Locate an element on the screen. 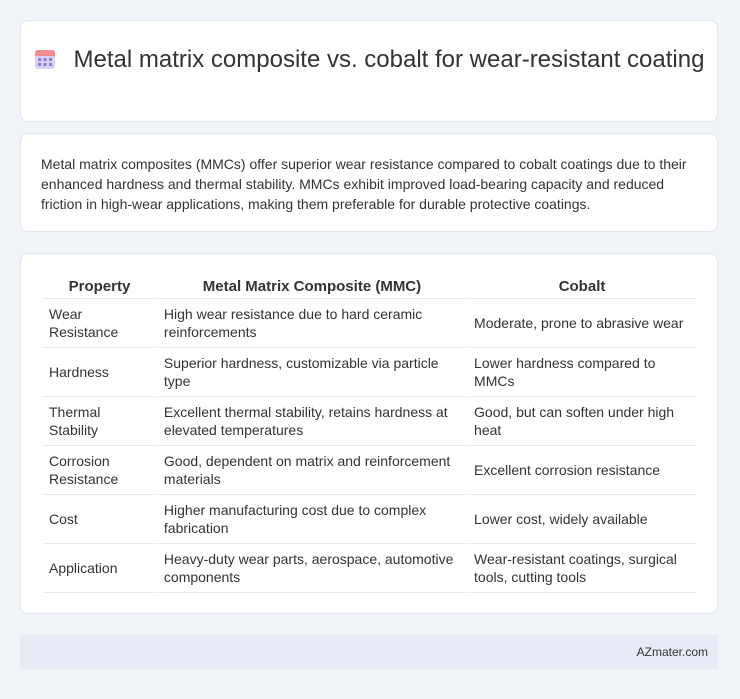  cell-cobalt: Good, but can soften under high heat is located at coordinates (582, 421).